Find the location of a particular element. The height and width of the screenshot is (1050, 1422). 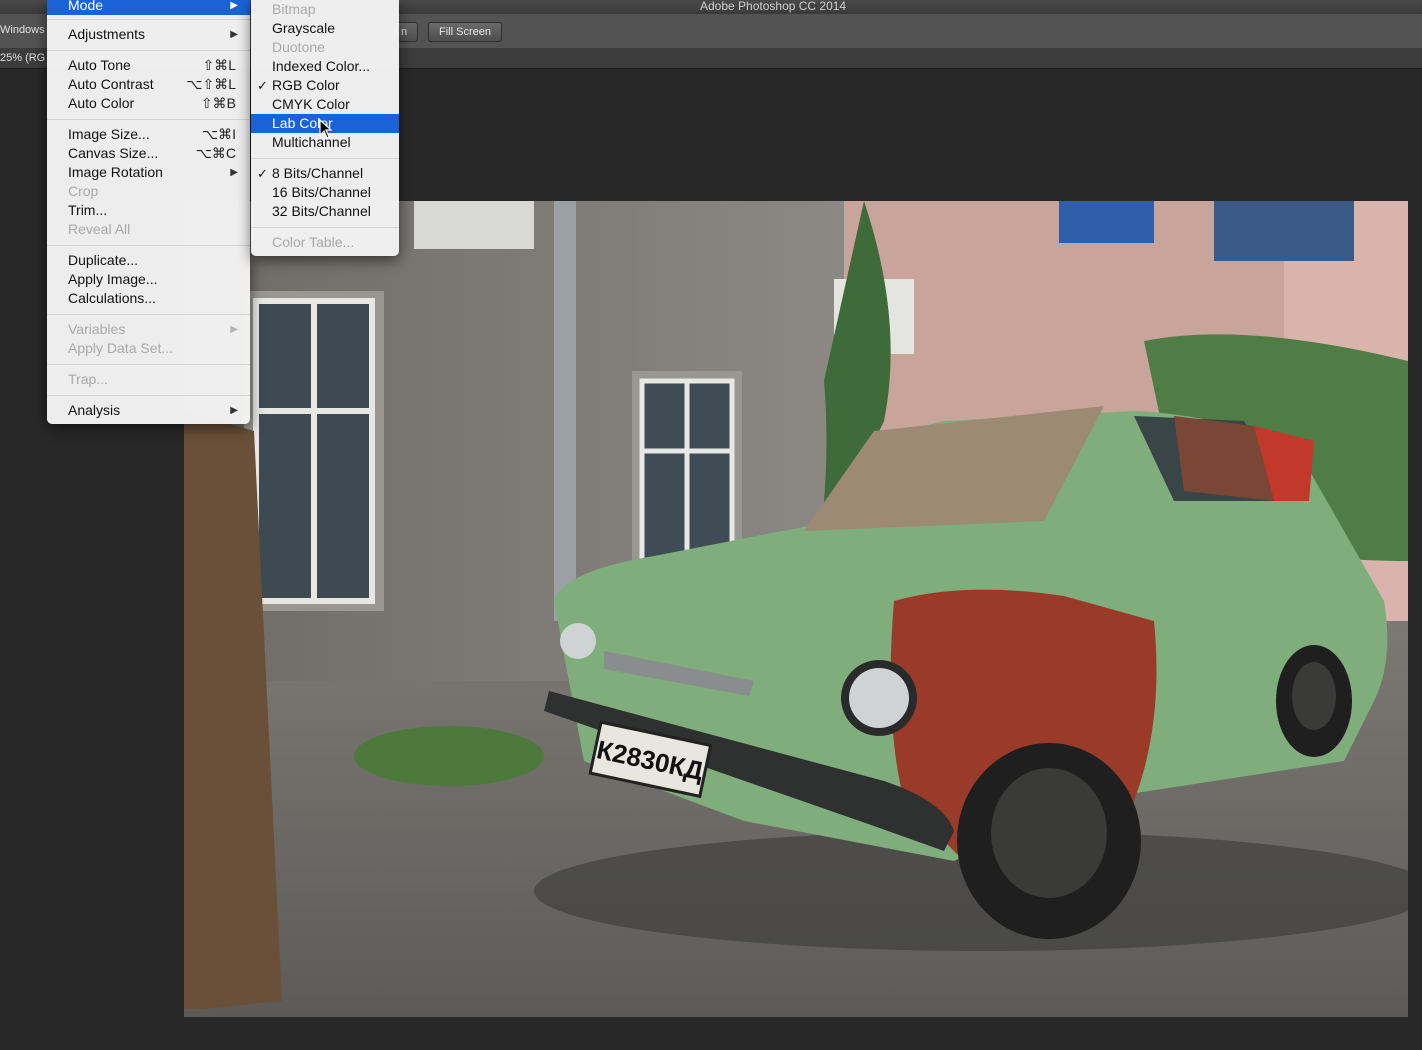

mode-item-16-bits: 16 Bits/Channel is located at coordinates (325, 192).